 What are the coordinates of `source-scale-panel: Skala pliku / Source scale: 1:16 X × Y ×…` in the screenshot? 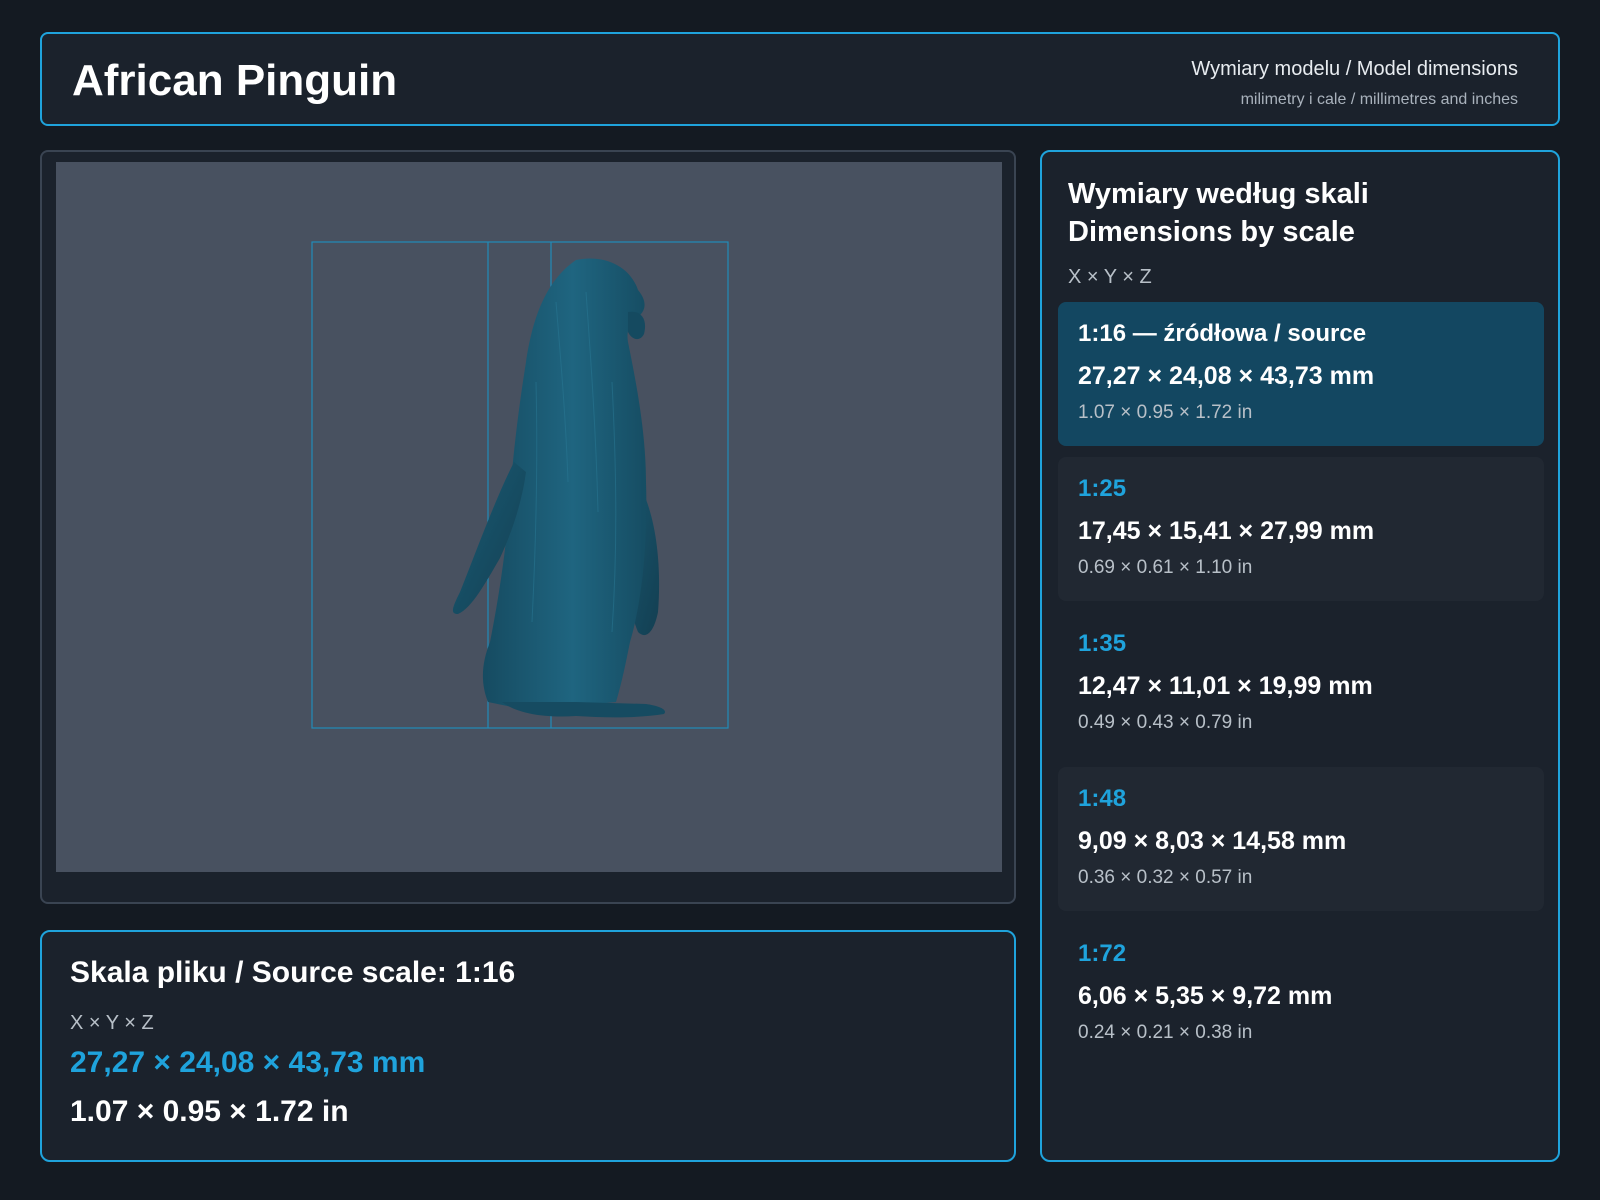 It's located at (528, 1046).